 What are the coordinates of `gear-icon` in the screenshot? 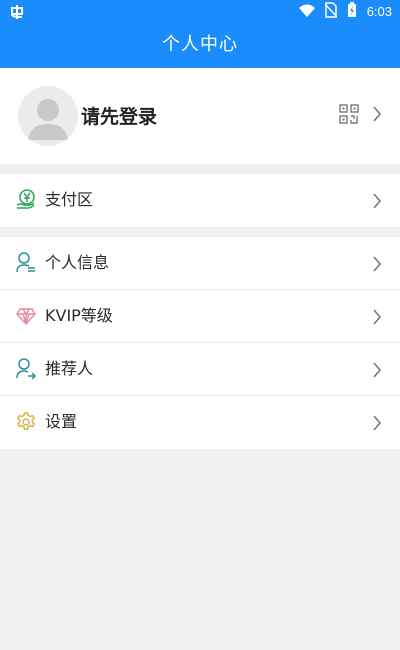 It's located at (26, 422).